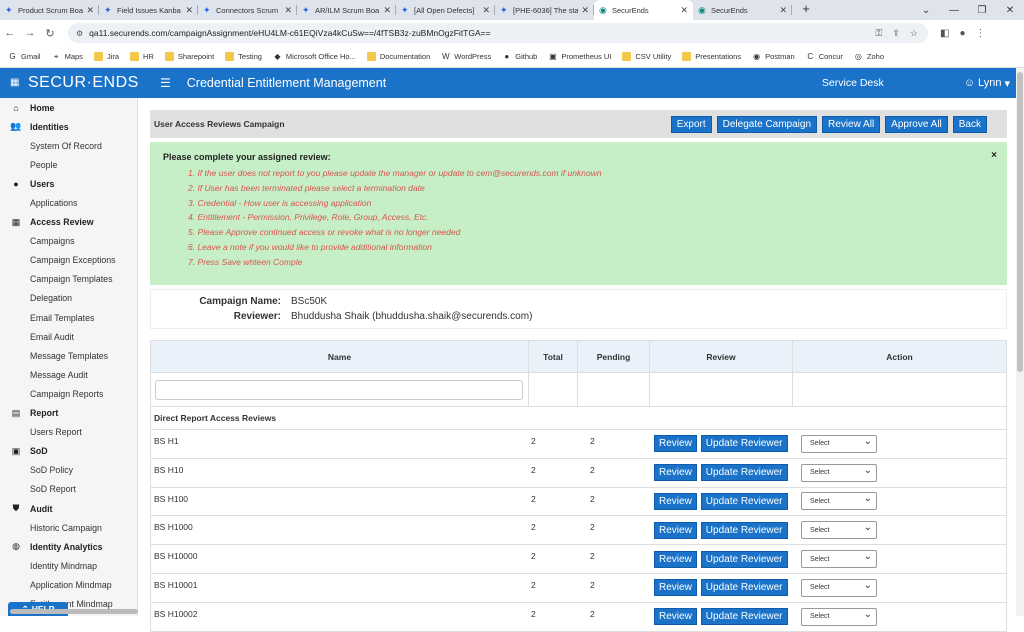 This screenshot has width=1024, height=632. I want to click on export-button: Export, so click(691, 124).